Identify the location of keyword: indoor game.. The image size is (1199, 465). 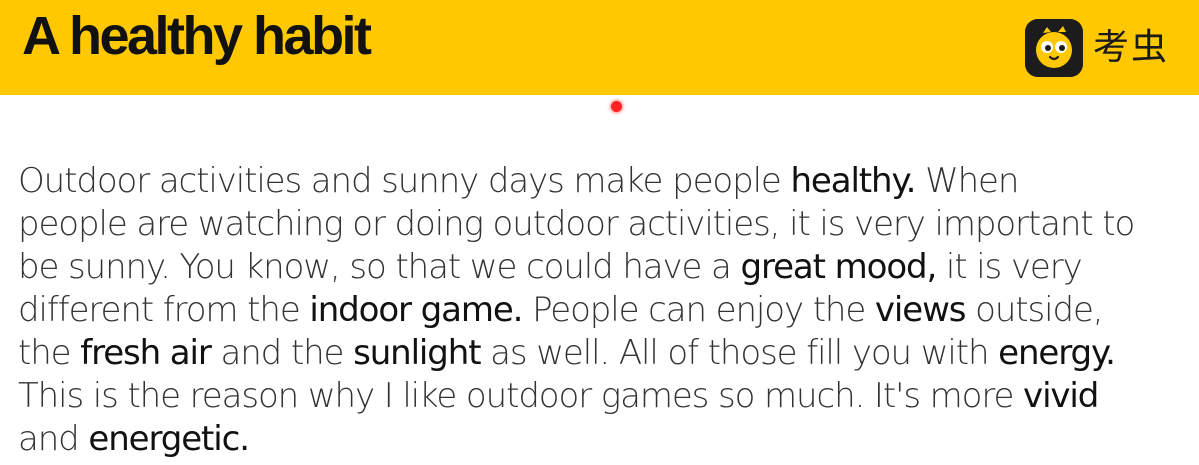
(416, 310).